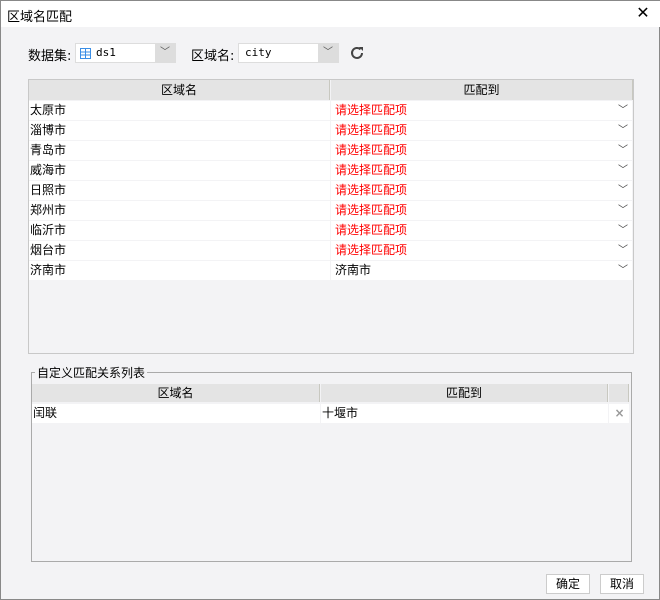 This screenshot has width=660, height=600. What do you see at coordinates (464, 393) in the screenshot?
I see `custom-header-match-to: 匹配到` at bounding box center [464, 393].